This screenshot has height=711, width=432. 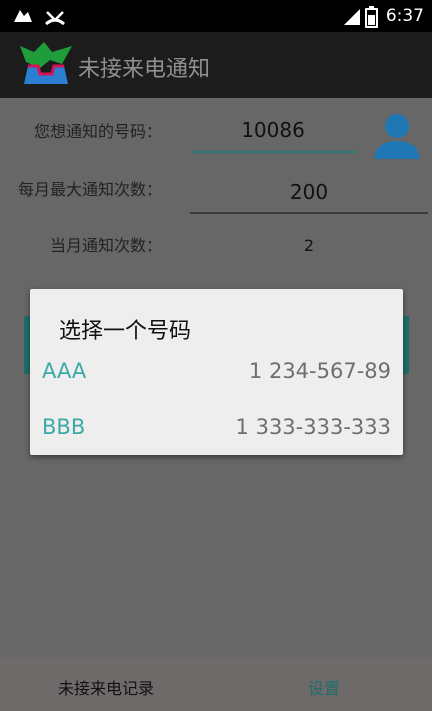 I want to click on dialog-item-name: AAA, so click(x=64, y=371).